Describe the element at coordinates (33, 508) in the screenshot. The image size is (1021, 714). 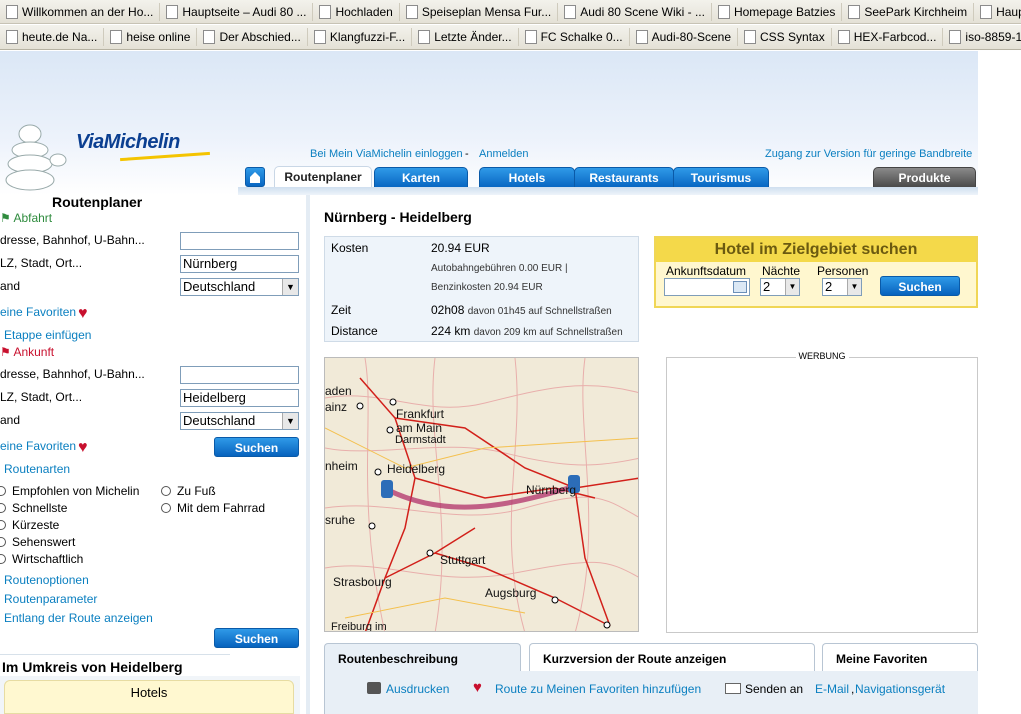
I see `route-option-fastest: Schnellste` at that location.